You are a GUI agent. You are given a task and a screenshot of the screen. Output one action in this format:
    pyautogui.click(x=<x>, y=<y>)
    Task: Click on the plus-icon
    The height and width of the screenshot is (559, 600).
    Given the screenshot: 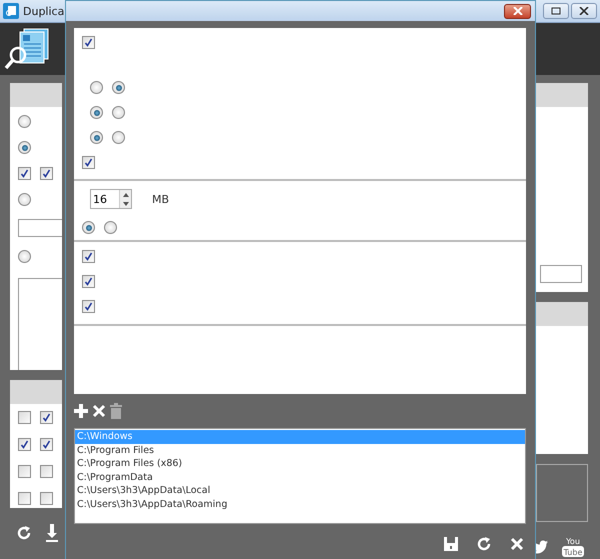 What is the action you would take?
    pyautogui.click(x=81, y=411)
    